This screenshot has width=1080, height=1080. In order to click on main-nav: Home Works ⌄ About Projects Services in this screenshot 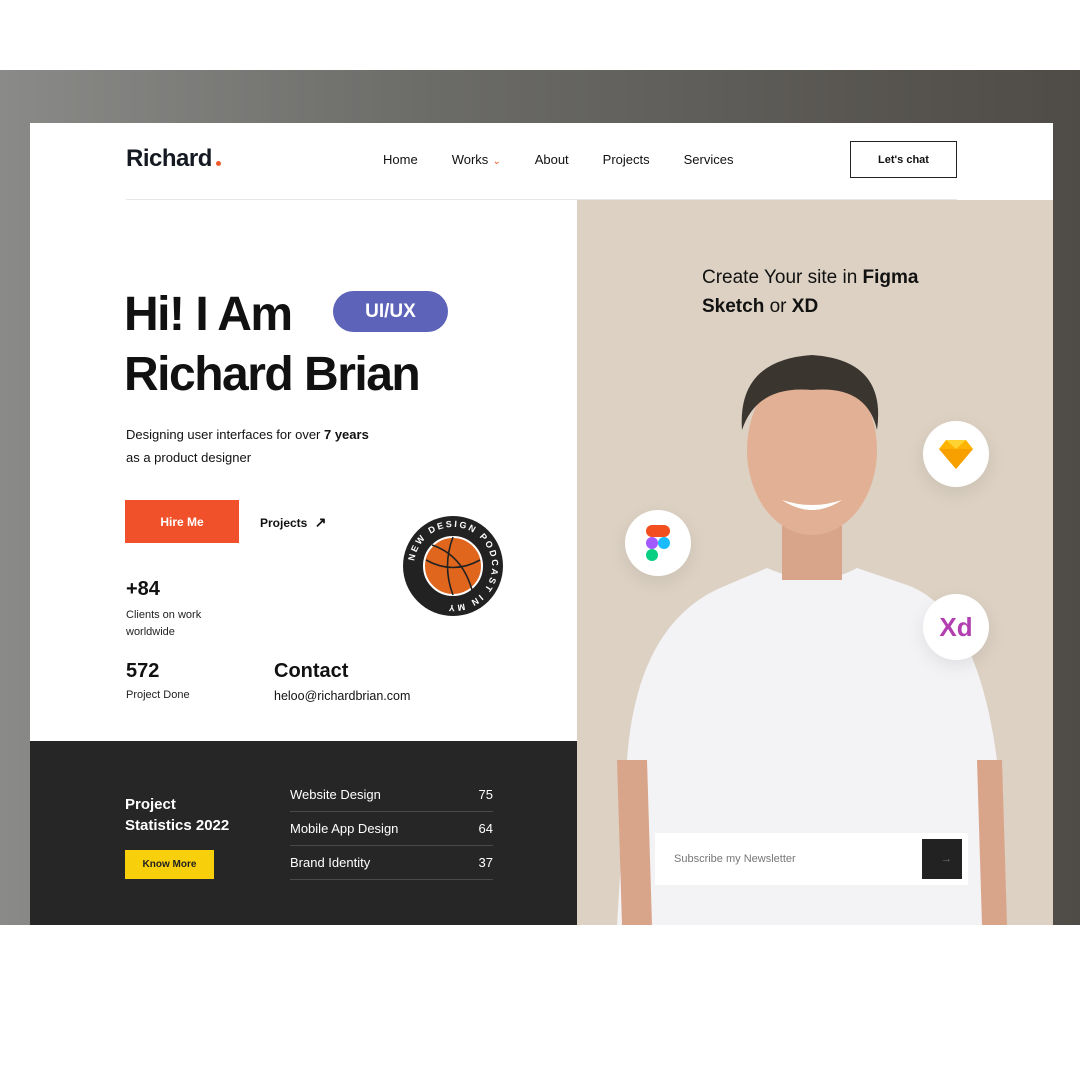, I will do `click(575, 159)`.